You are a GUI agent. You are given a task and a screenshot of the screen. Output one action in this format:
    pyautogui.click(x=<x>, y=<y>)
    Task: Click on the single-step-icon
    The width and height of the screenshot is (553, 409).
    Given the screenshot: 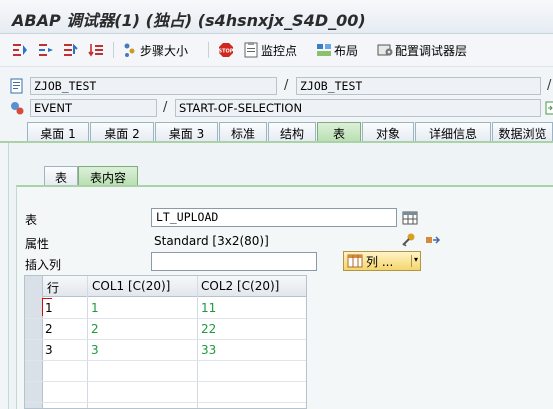 What is the action you would take?
    pyautogui.click(x=20, y=50)
    